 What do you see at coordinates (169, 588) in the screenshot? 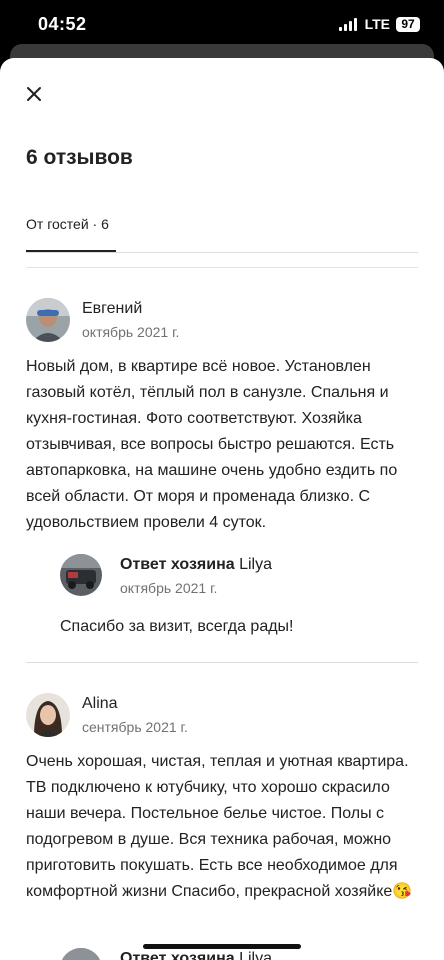
I see `reply-date: октябрь 2021 г.` at bounding box center [169, 588].